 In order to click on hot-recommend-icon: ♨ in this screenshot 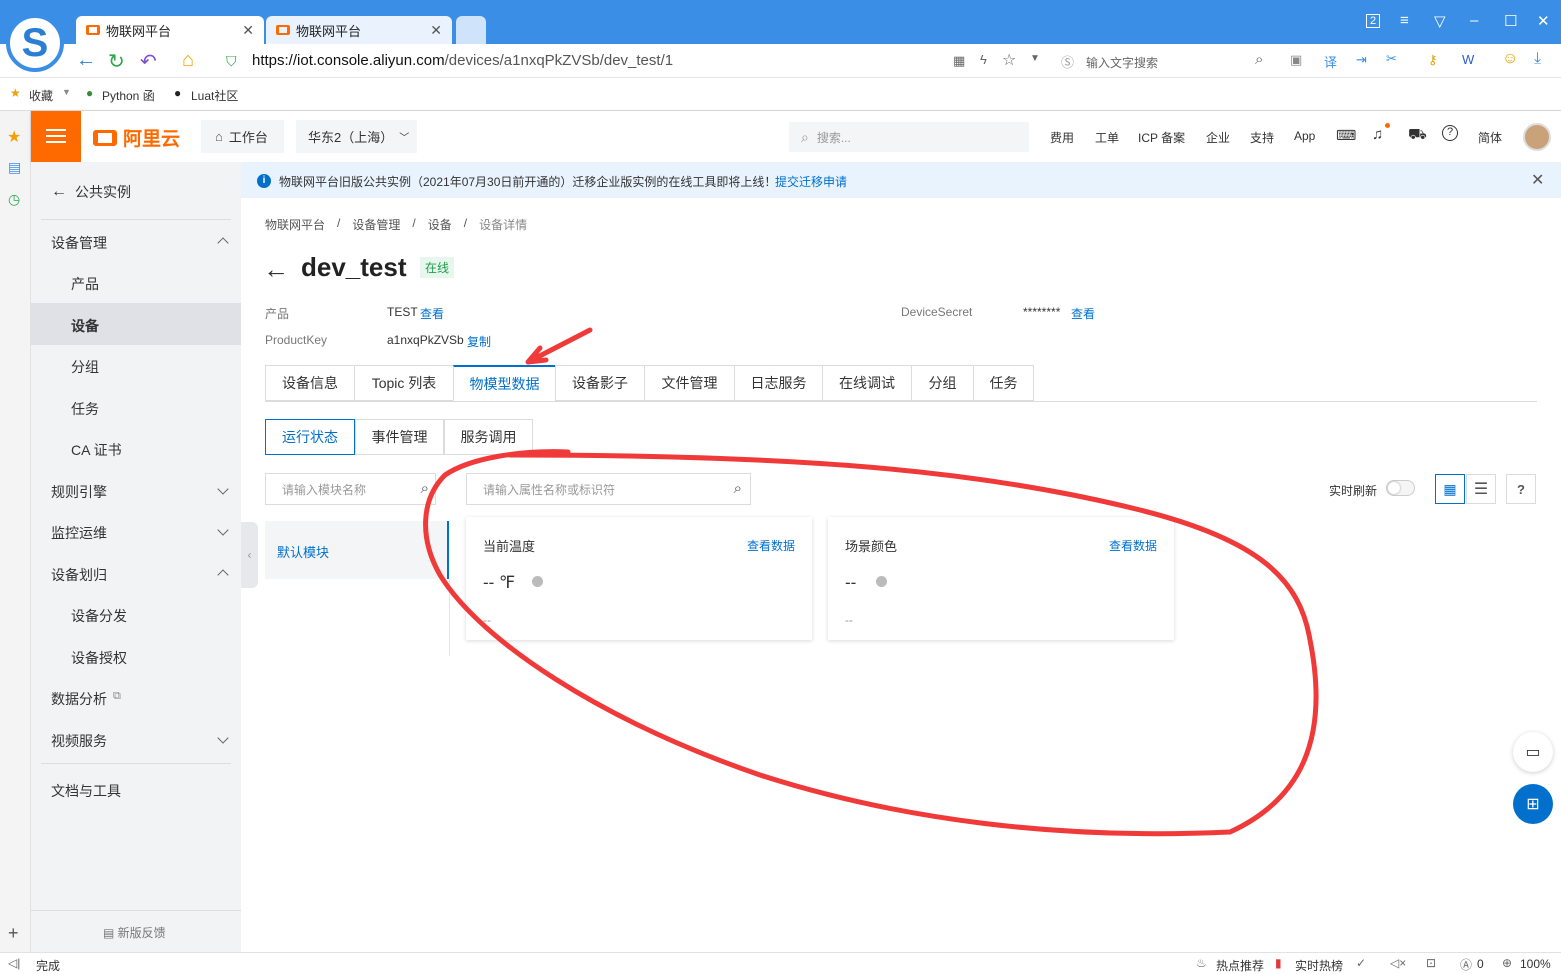, I will do `click(1201, 963)`.